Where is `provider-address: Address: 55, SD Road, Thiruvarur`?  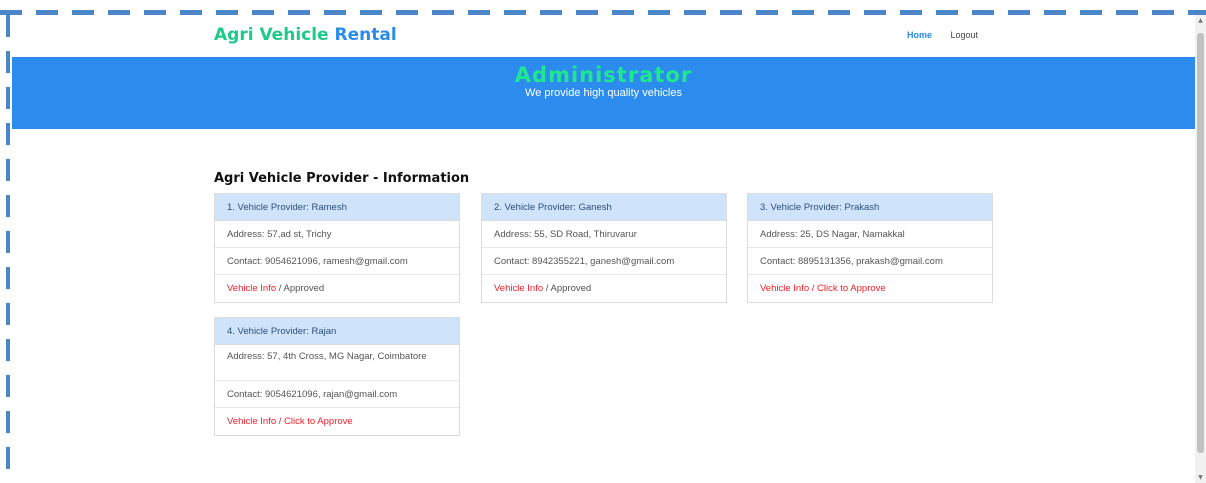 provider-address: Address: 55, SD Road, Thiruvarur is located at coordinates (604, 234).